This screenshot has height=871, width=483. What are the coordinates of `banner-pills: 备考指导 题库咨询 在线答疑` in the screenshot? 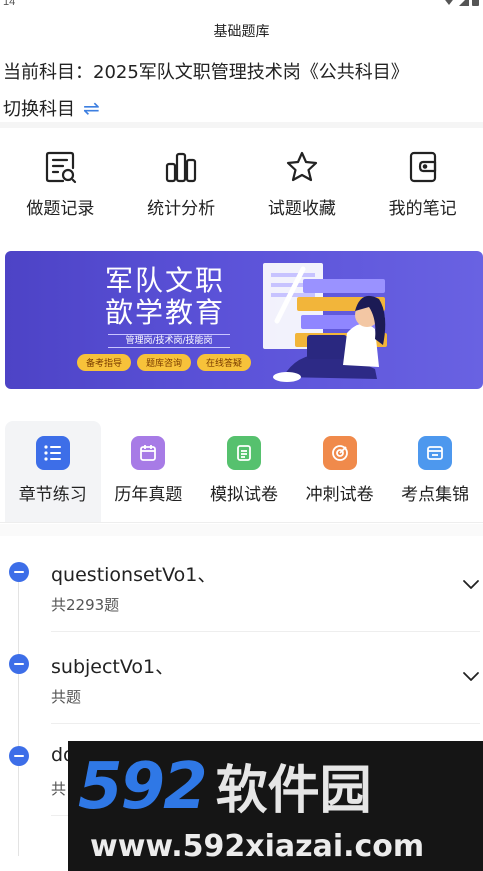 It's located at (164, 362).